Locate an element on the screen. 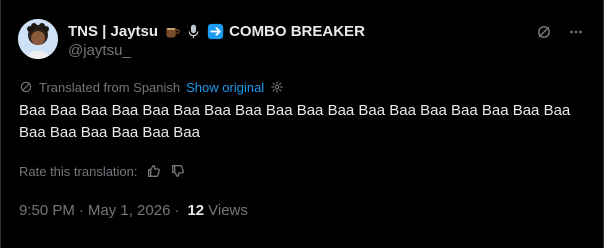 The width and height of the screenshot is (604, 248). translated-label: Translated from Spanish is located at coordinates (110, 87).